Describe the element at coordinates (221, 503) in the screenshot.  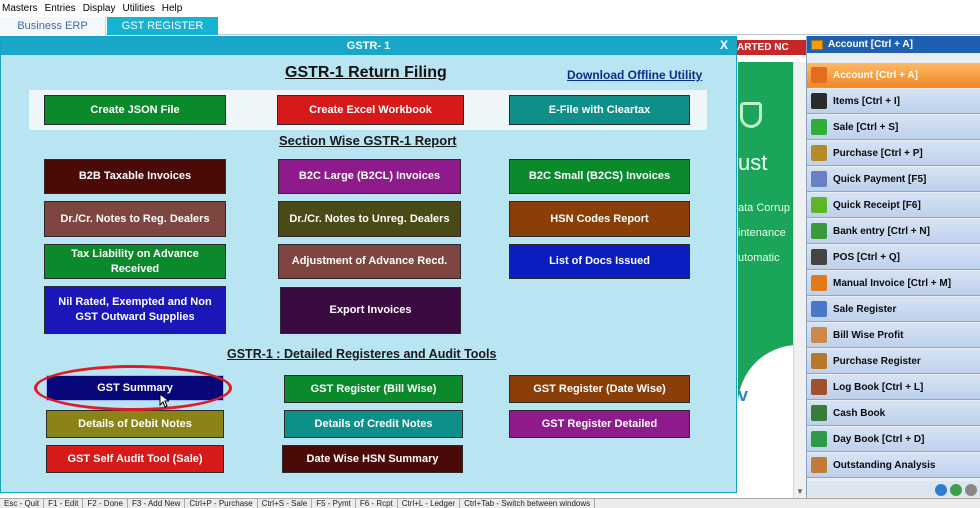
I see `status-item: Ctrl+P - Purchase` at that location.